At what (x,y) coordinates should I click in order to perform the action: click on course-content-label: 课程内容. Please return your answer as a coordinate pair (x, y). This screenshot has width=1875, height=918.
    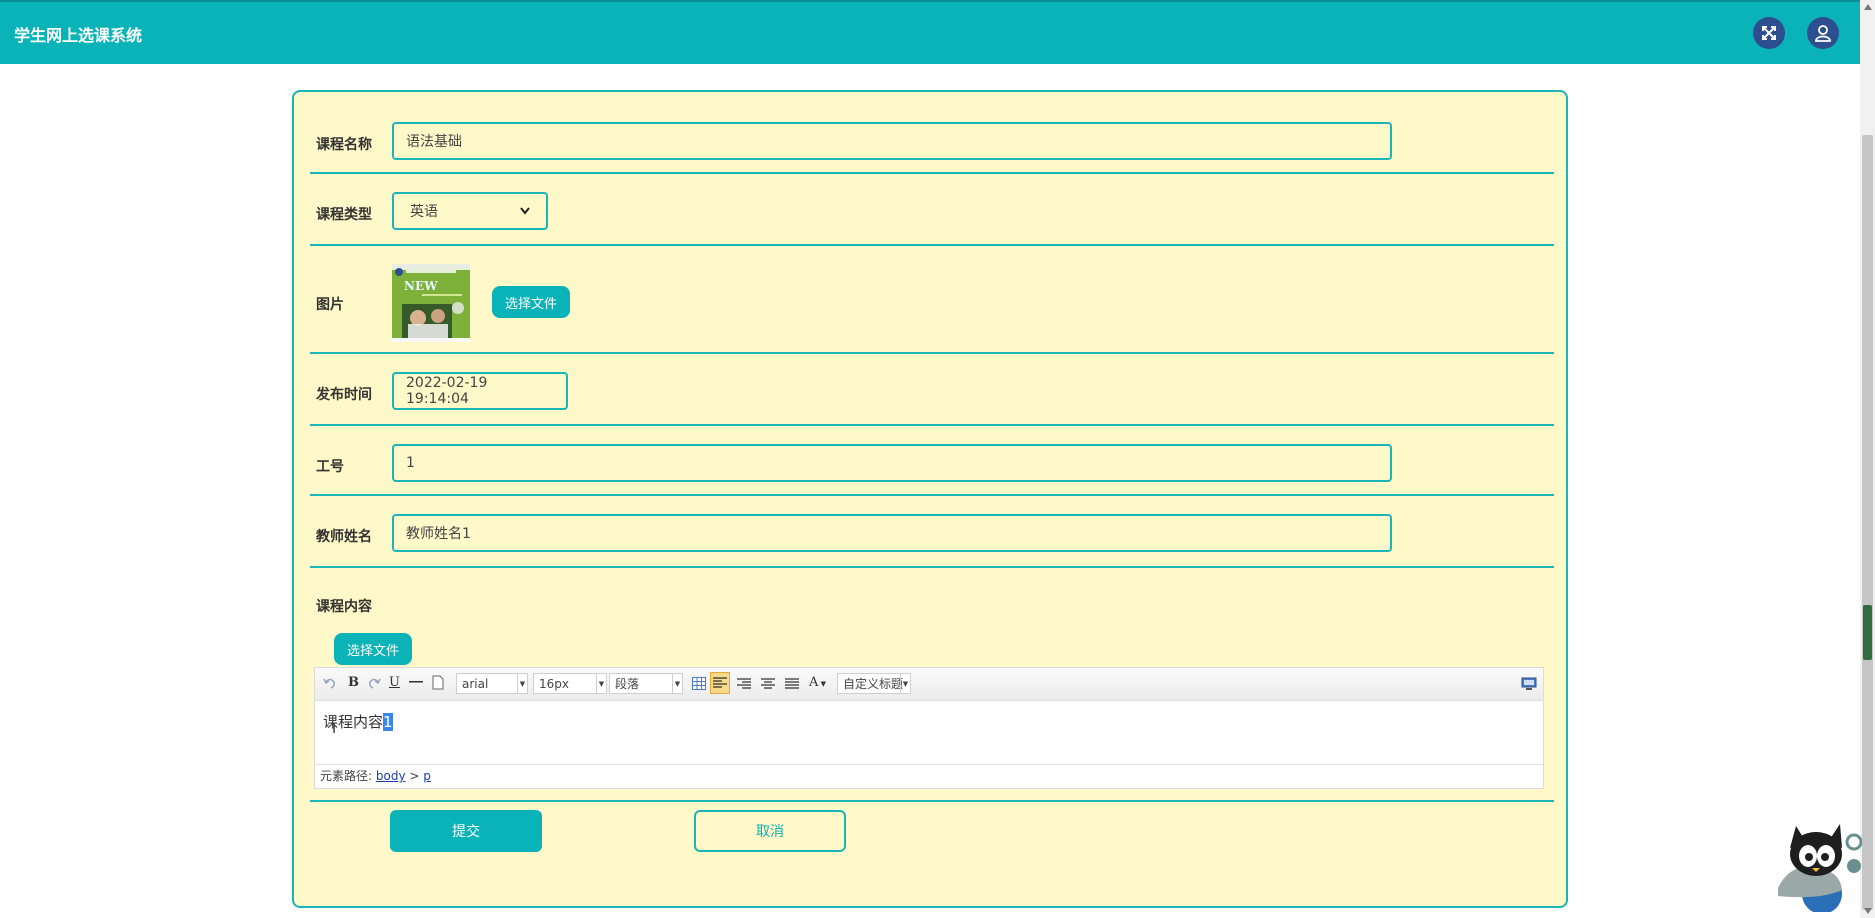
    Looking at the image, I should click on (344, 607).